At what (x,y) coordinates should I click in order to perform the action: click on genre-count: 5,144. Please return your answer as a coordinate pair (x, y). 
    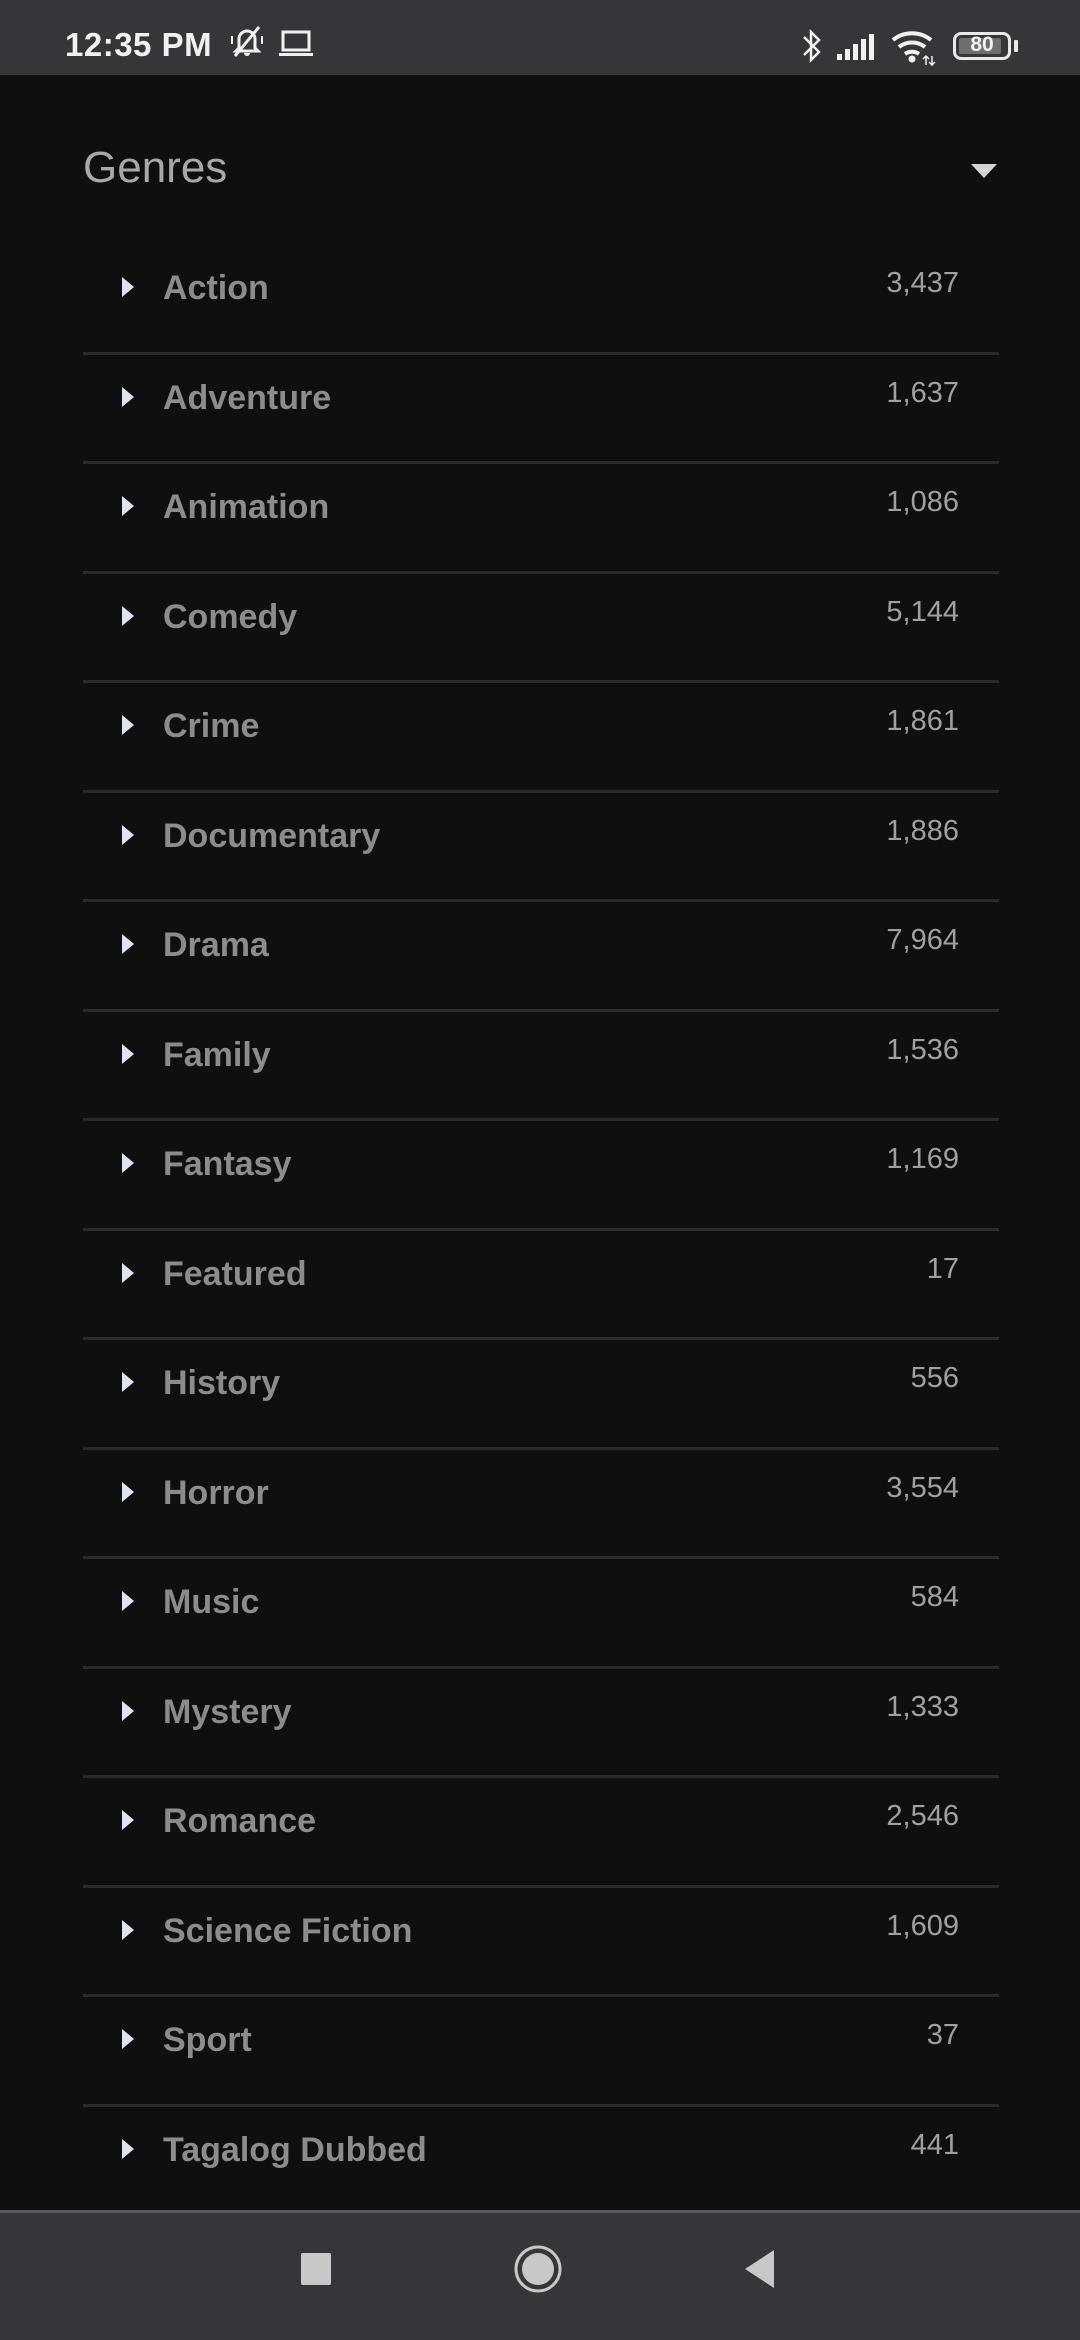
    Looking at the image, I should click on (922, 611).